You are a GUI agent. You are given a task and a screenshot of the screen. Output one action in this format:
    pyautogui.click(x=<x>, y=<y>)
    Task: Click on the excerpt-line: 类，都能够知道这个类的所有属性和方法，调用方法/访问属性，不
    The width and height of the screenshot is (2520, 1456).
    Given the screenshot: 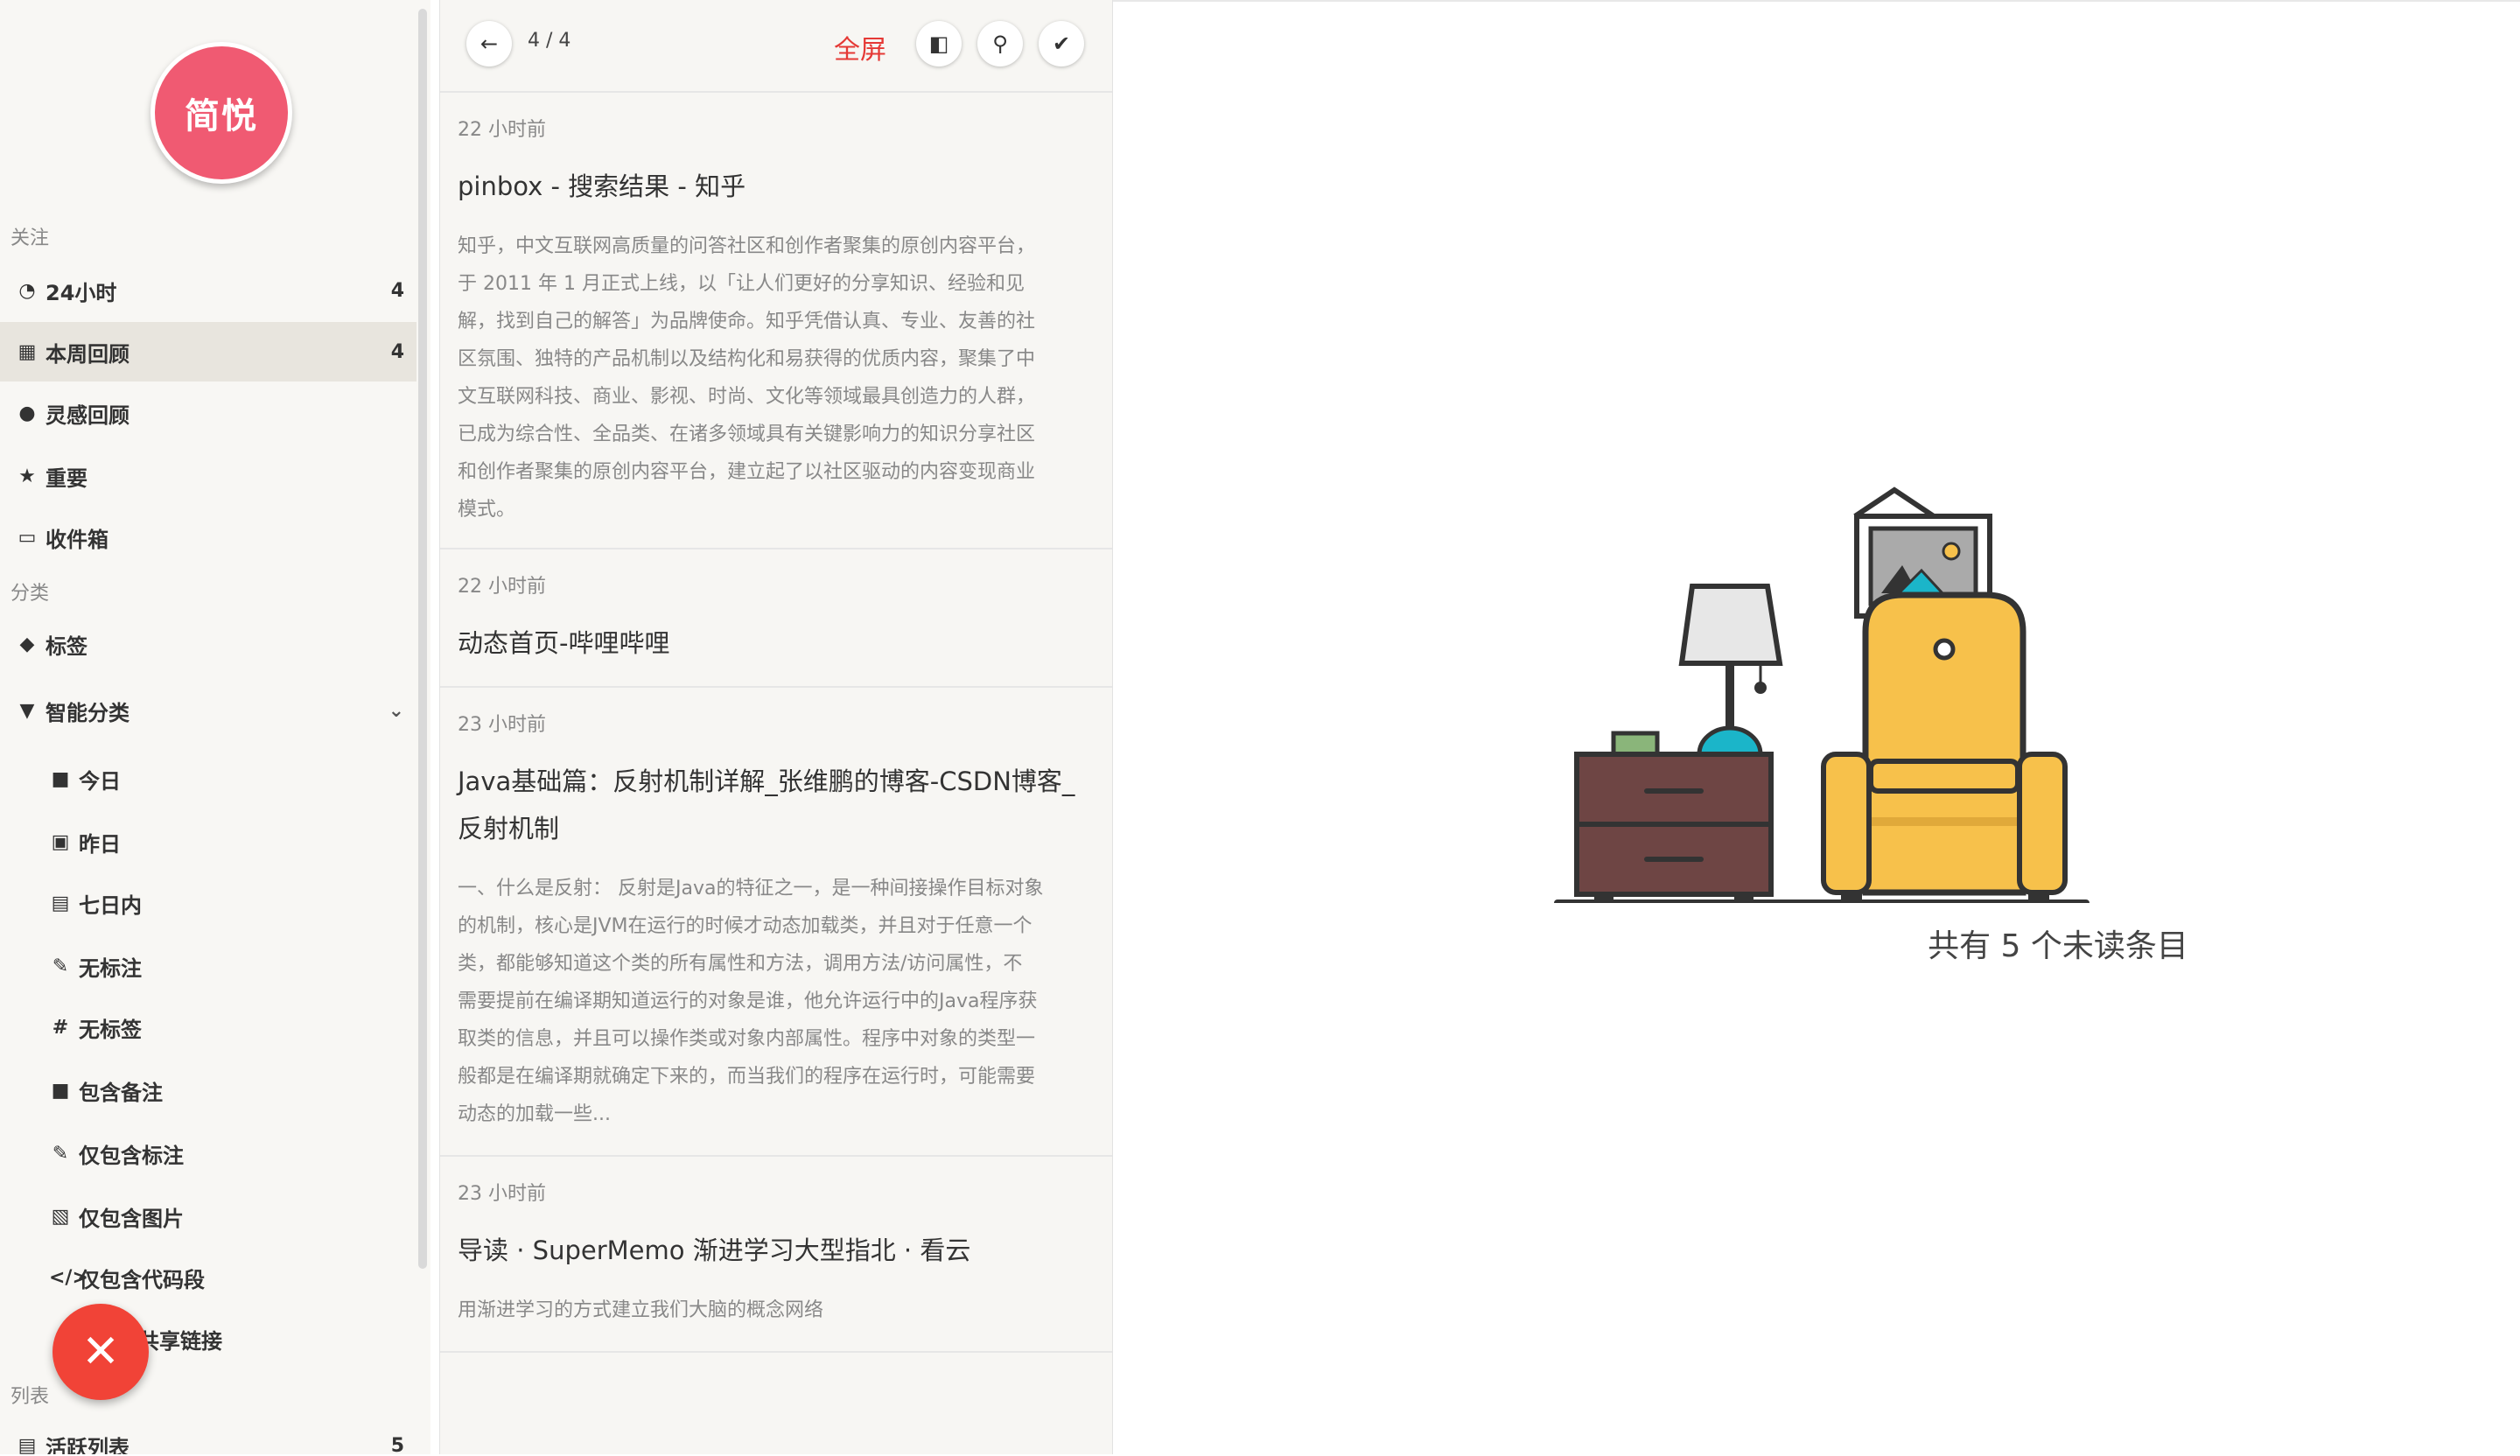 What is the action you would take?
    pyautogui.click(x=740, y=964)
    